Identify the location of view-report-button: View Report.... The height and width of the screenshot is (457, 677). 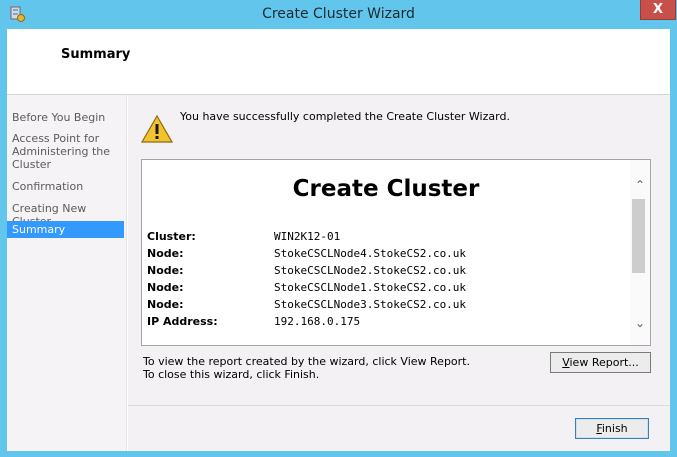
(600, 362).